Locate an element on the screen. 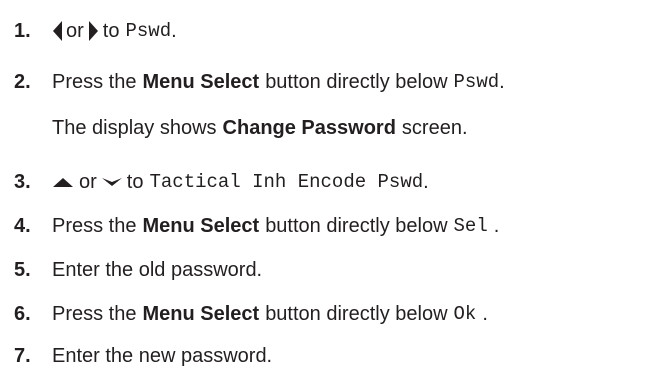 The image size is (662, 384). code-text: Tactical Inh Encode Pswd is located at coordinates (286, 182).